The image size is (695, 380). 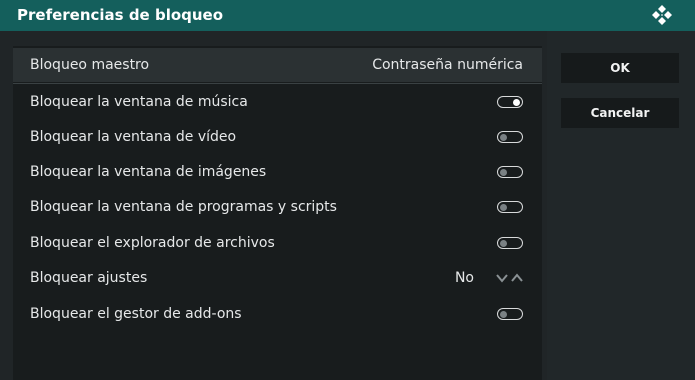 What do you see at coordinates (447, 65) in the screenshot?
I see `setting-value: Contraseña numérica` at bounding box center [447, 65].